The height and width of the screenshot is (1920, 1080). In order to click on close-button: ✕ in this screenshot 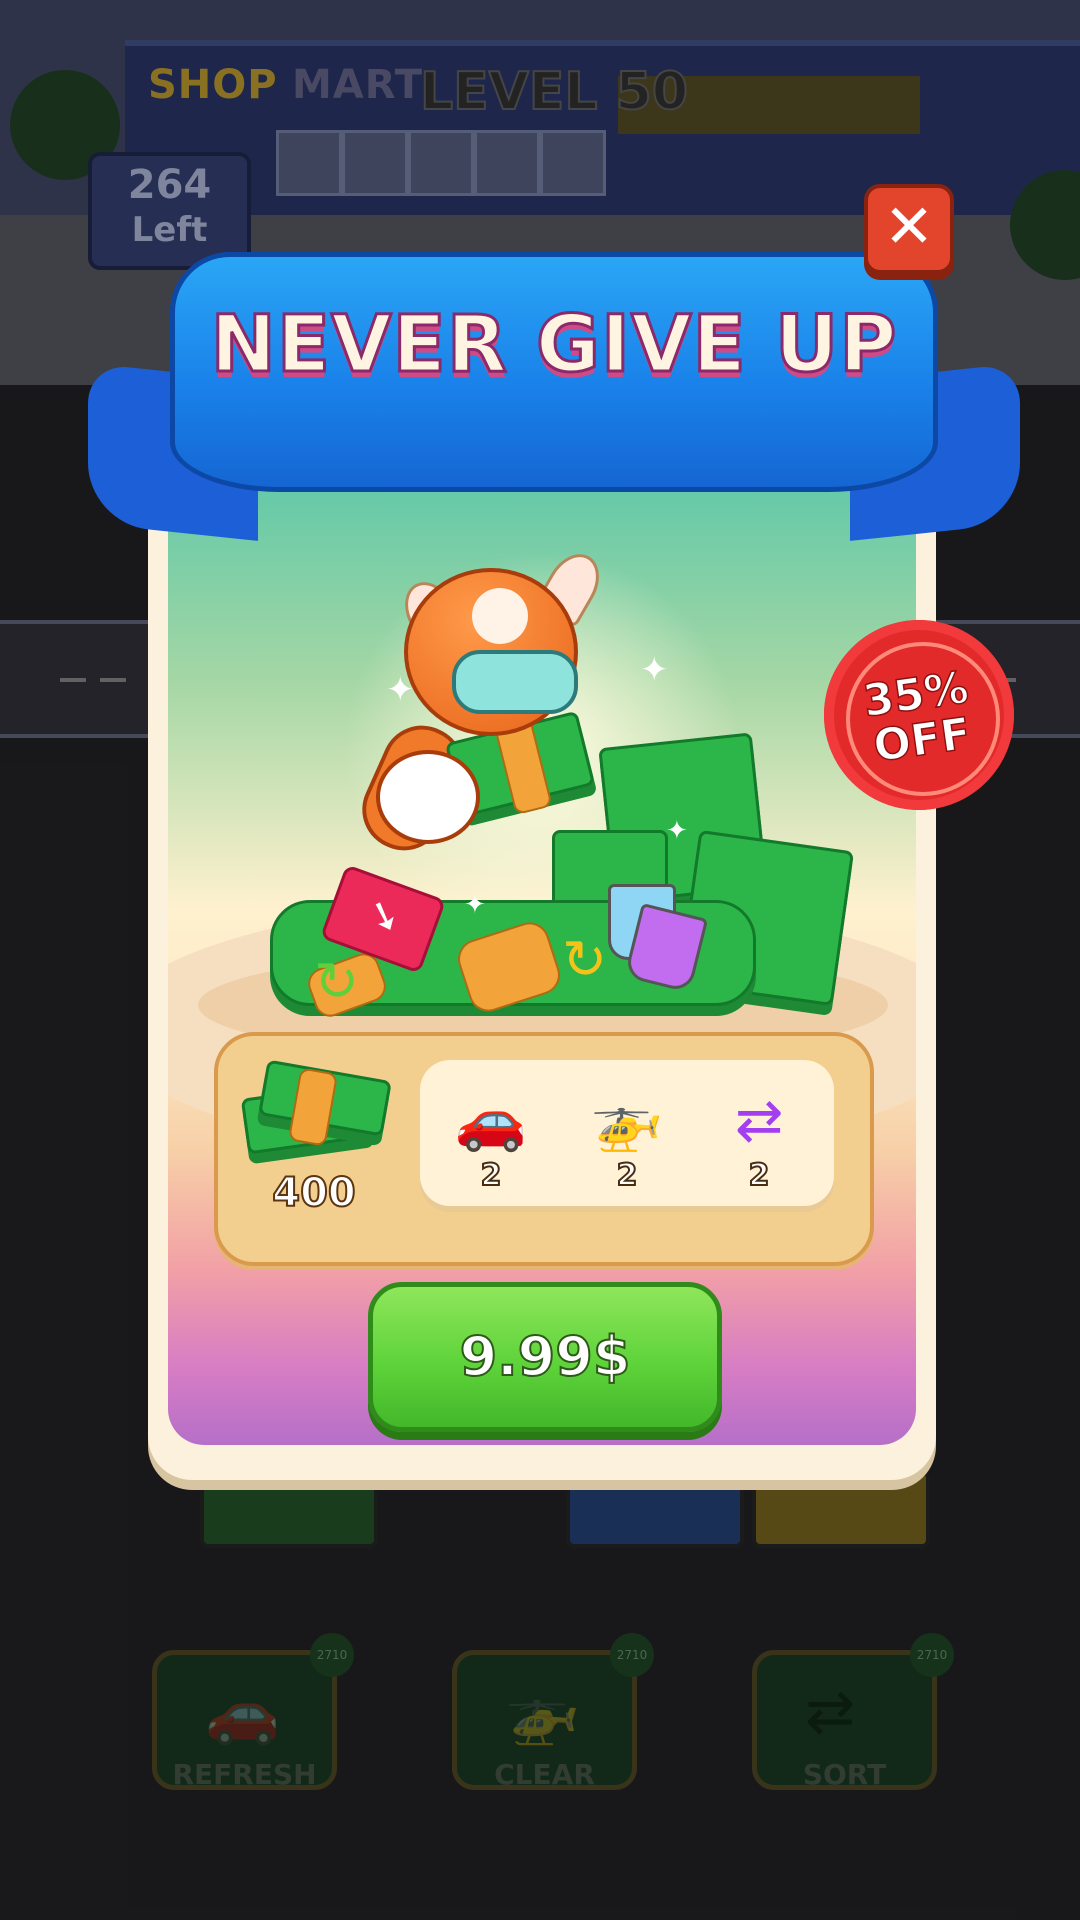, I will do `click(909, 229)`.